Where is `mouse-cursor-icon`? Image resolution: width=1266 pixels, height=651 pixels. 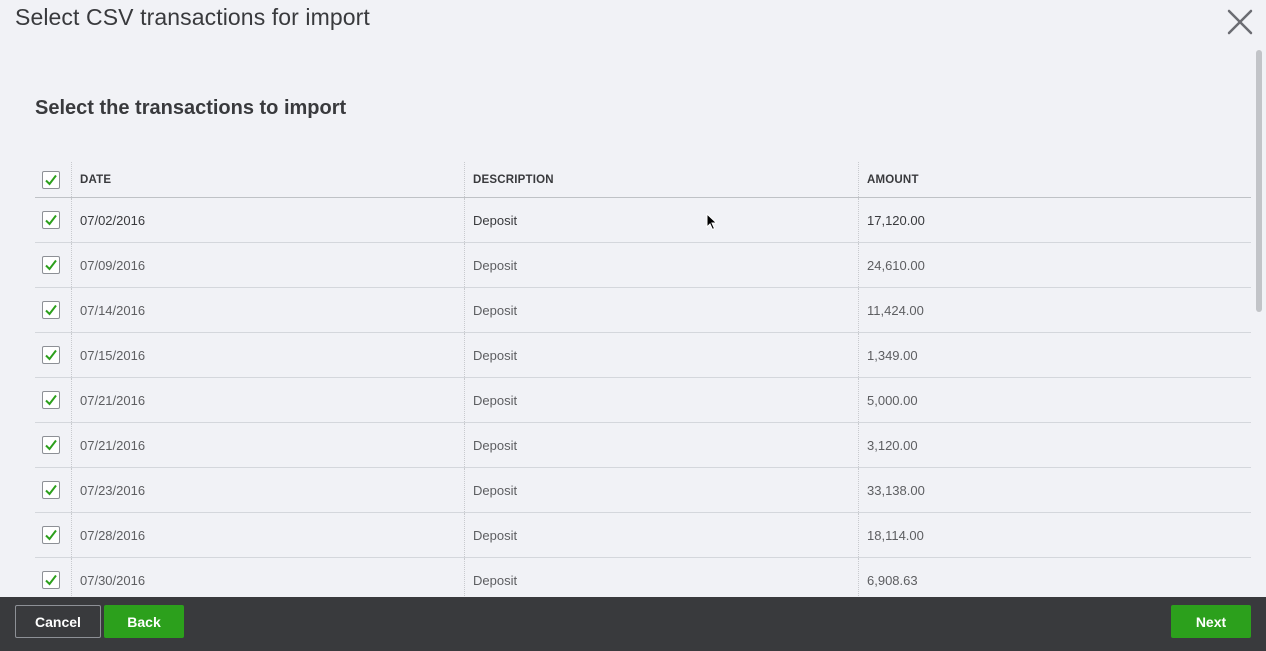
mouse-cursor-icon is located at coordinates (712, 224).